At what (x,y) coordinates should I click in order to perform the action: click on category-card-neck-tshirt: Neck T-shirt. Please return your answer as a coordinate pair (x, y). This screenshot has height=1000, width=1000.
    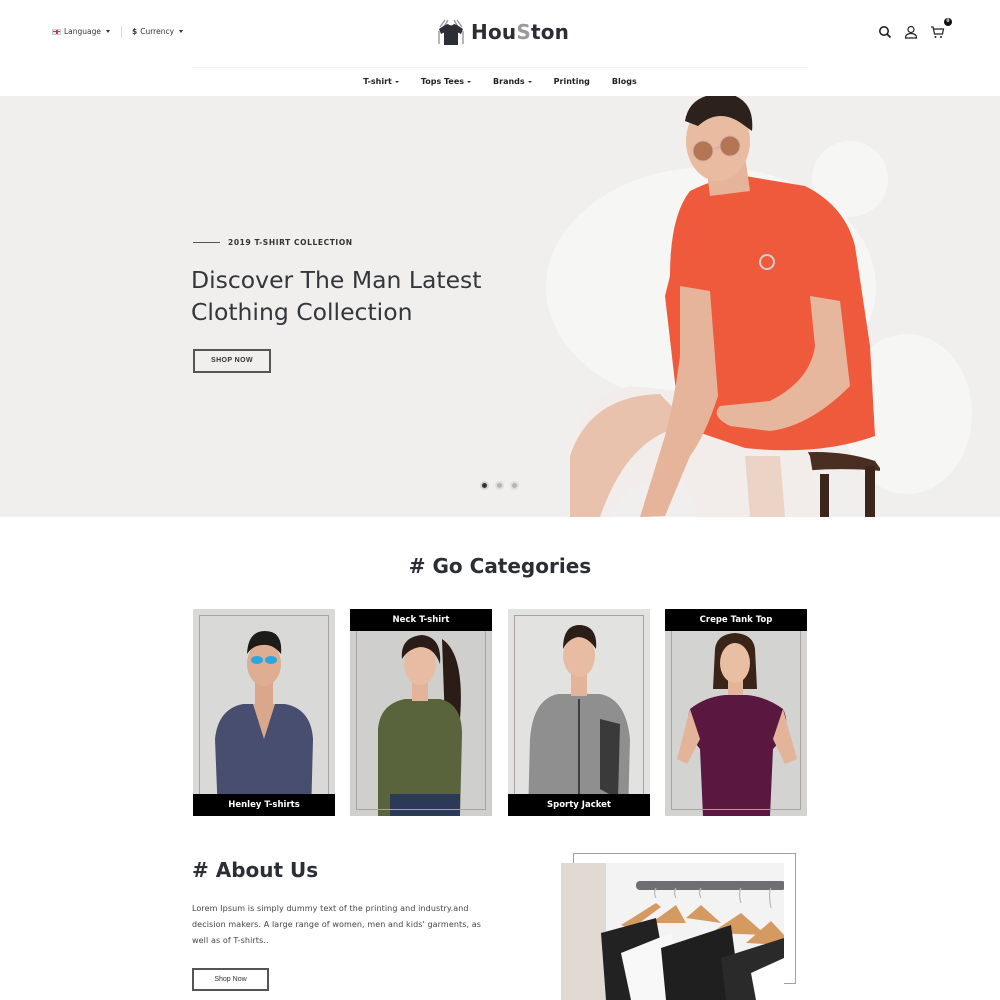
    Looking at the image, I should click on (421, 712).